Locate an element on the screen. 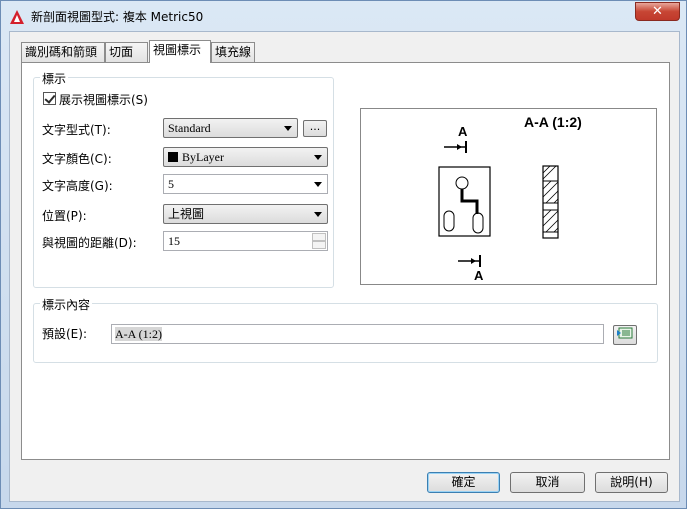 Image resolution: width=687 pixels, height=509 pixels. arrow-bottom is located at coordinates (473, 261).